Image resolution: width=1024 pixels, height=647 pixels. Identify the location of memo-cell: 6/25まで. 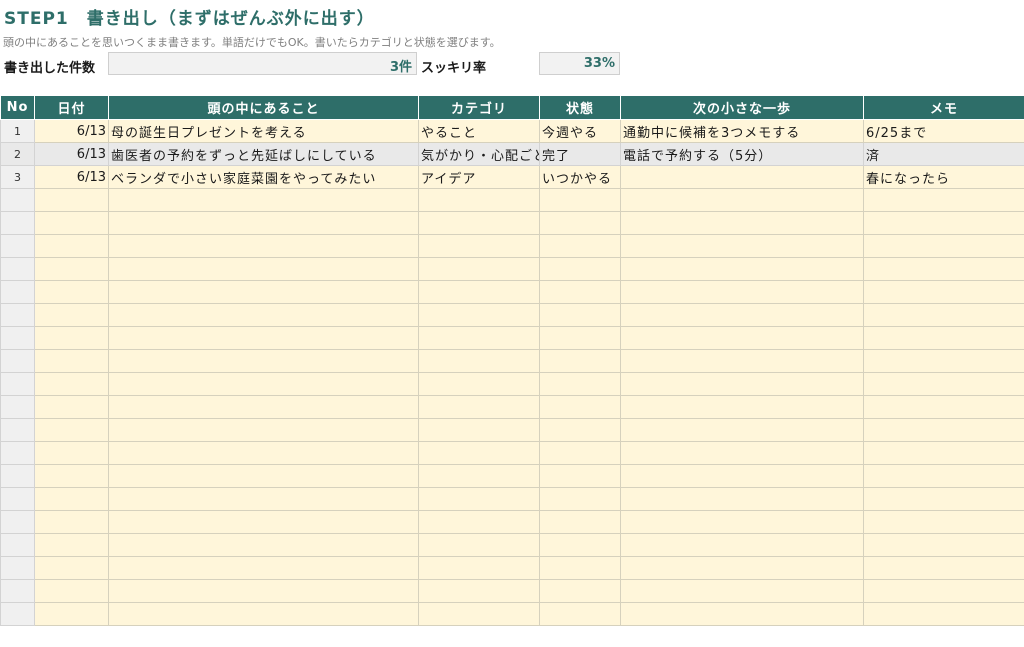
(943, 131).